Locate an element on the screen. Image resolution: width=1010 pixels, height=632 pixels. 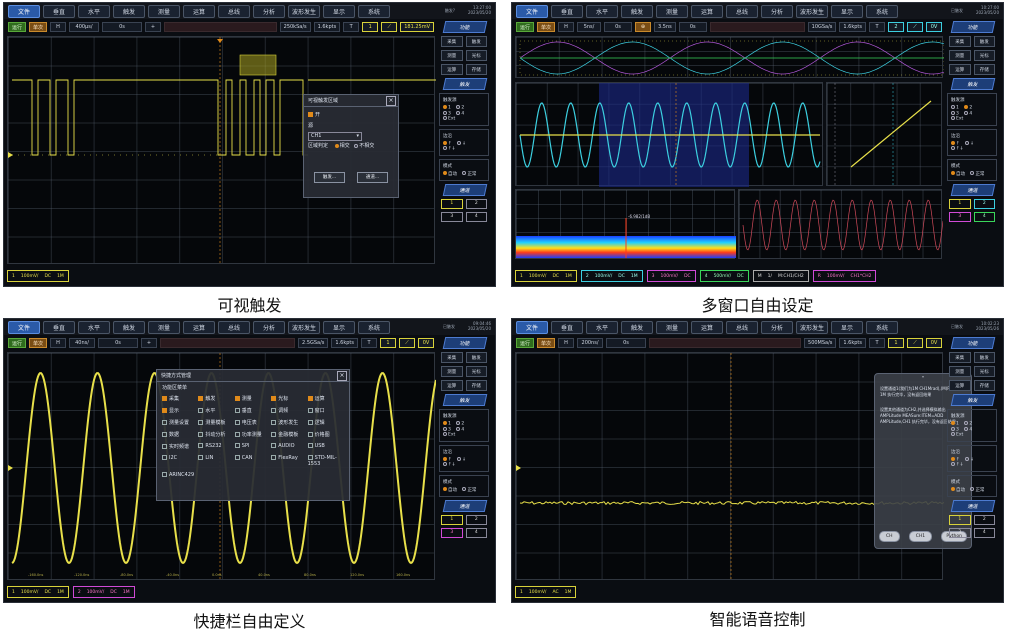
shortcut-item: 抖动分析 is located at coordinates (216, 434).